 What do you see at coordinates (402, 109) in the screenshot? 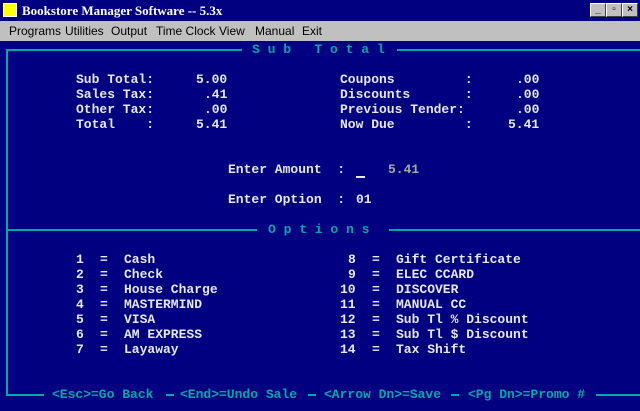
I see `label-previous-tender: Previous Tender:` at bounding box center [402, 109].